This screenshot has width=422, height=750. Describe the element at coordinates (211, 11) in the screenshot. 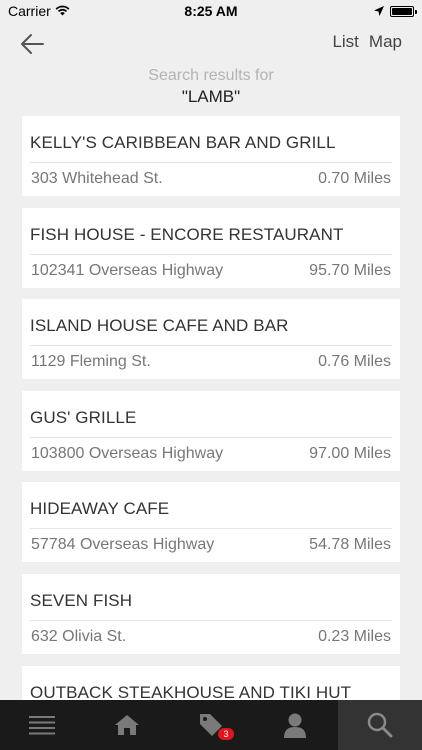

I see `status-bar: Carrier 8:25 AM` at that location.